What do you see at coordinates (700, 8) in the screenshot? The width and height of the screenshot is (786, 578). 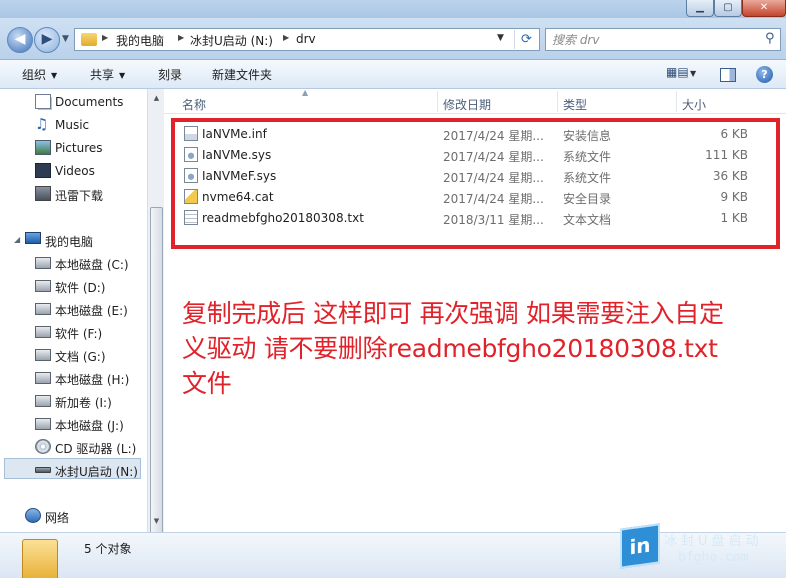 I see `minimize-button: ▁` at bounding box center [700, 8].